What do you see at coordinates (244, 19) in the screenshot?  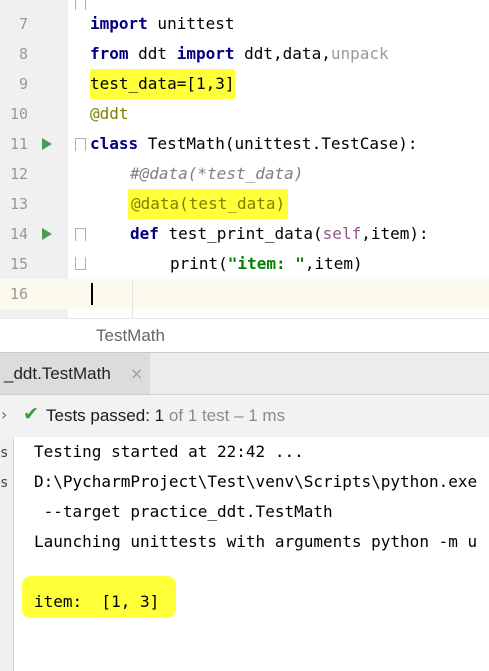 I see `code-line-7: 7 import unittest` at bounding box center [244, 19].